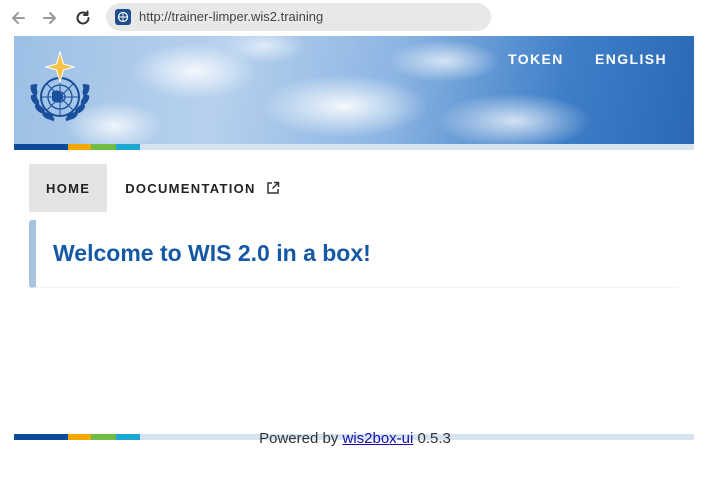 Image resolution: width=710 pixels, height=495 pixels. I want to click on external-link-icon, so click(273, 188).